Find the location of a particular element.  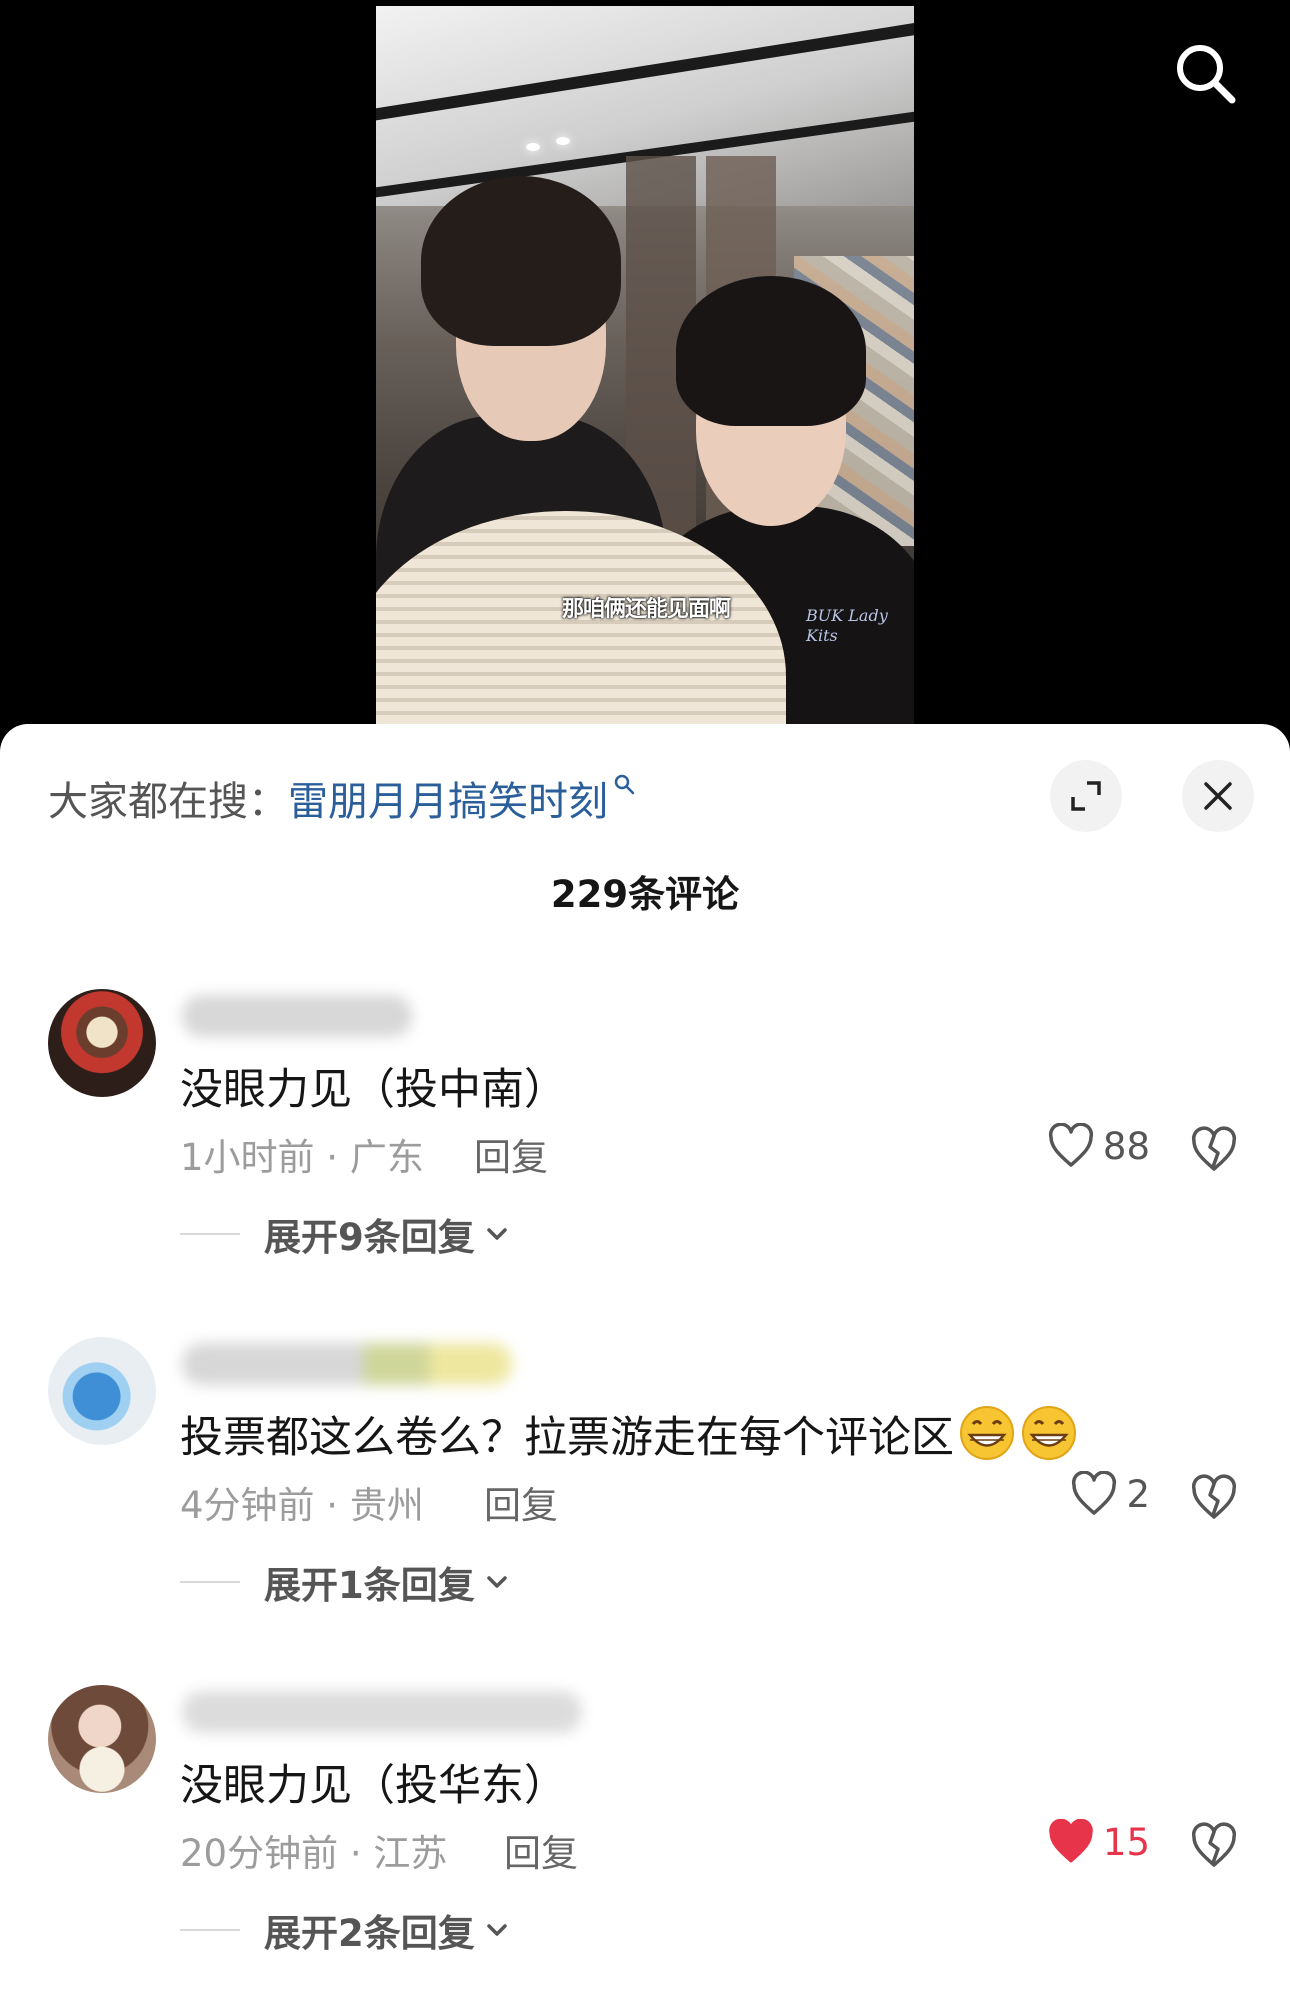

hot-search-term-link: 雷朋月月搞笑时刻 is located at coordinates (448, 798).